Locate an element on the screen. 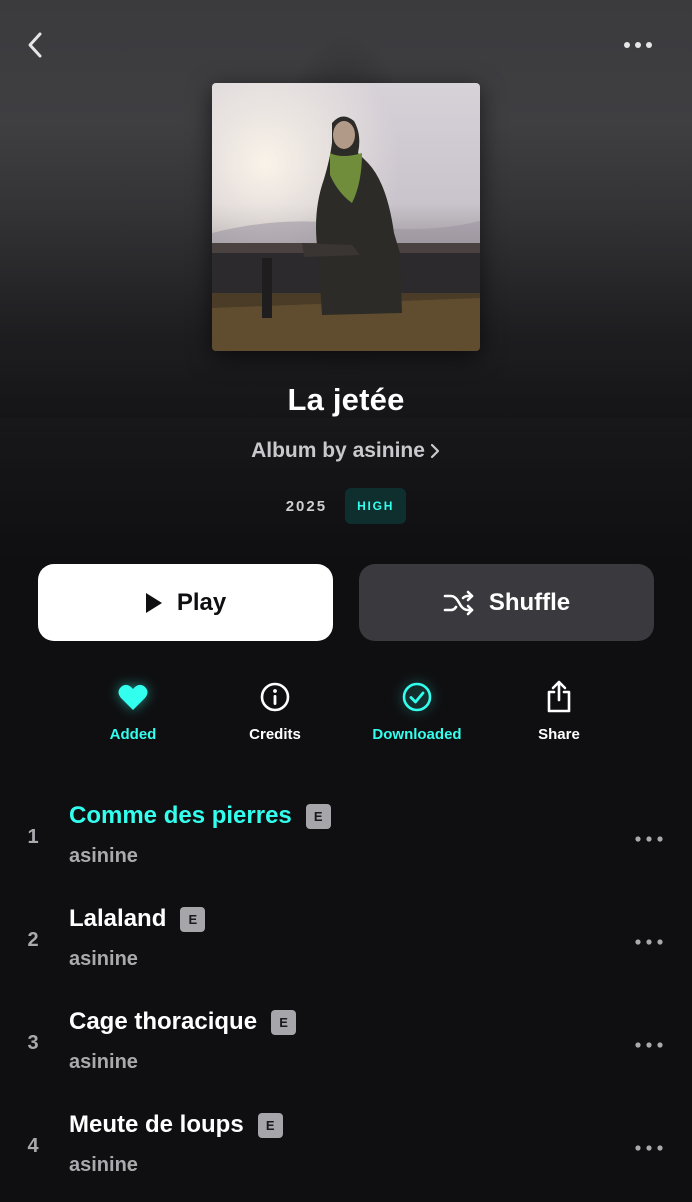  credits-label: Credits is located at coordinates (275, 734).